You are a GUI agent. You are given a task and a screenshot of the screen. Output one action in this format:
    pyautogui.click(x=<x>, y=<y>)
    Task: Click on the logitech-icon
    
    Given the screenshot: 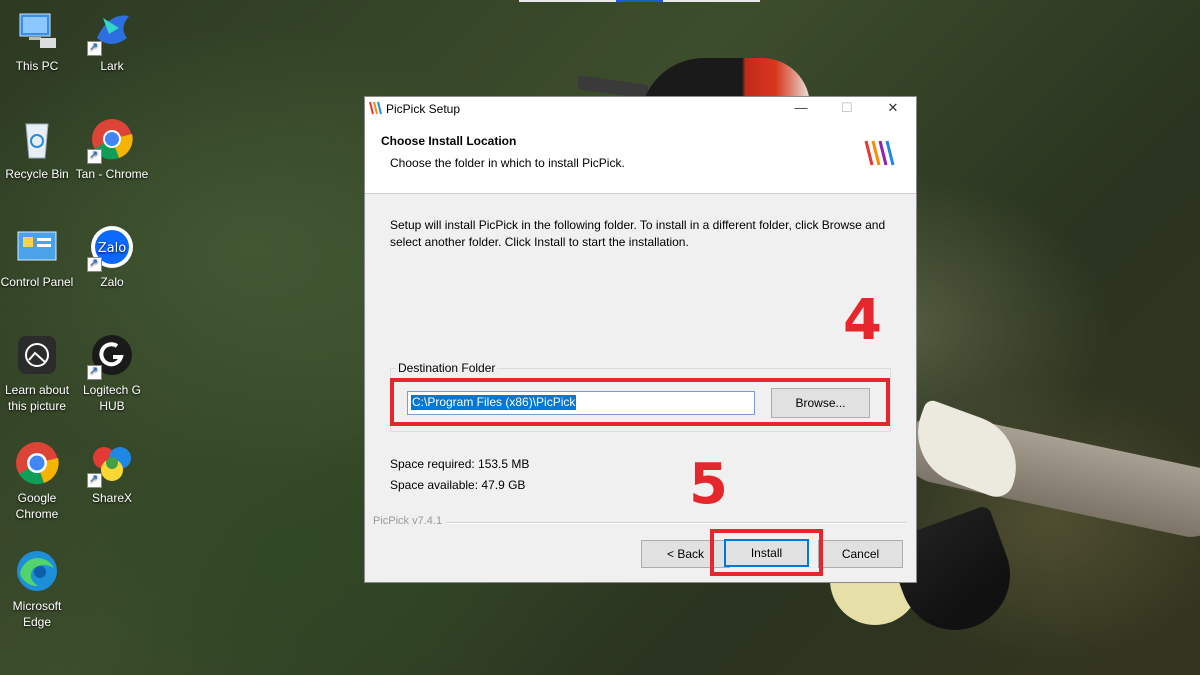 What is the action you would take?
    pyautogui.click(x=111, y=356)
    